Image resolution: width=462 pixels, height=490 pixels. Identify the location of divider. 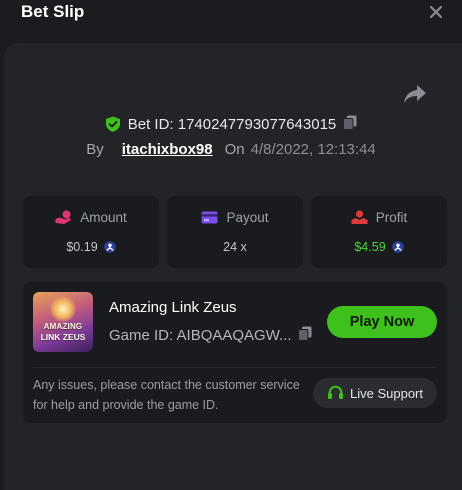
(235, 367).